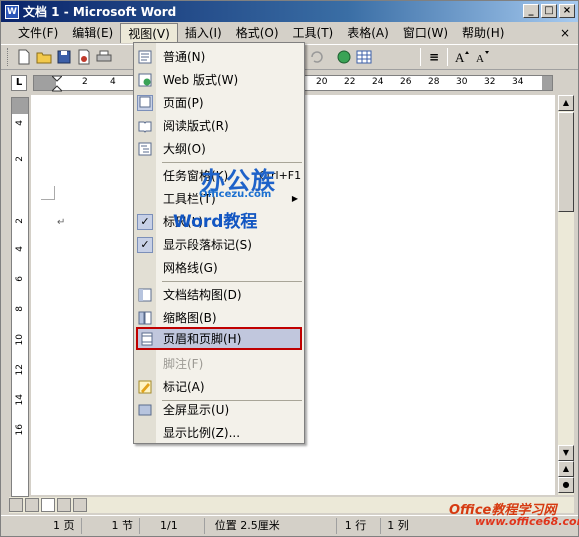  What do you see at coordinates (19, 83) in the screenshot?
I see `tab-selector: L` at bounding box center [19, 83].